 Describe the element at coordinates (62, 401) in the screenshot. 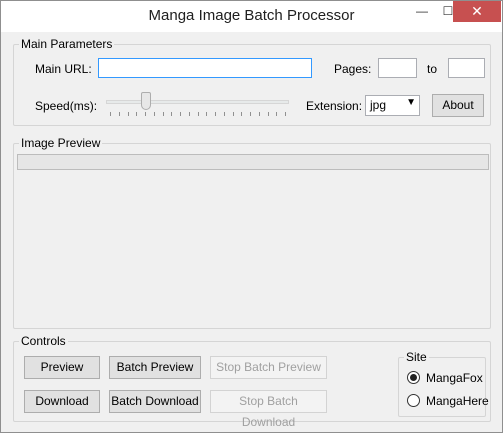

I see `download-button: Download` at that location.